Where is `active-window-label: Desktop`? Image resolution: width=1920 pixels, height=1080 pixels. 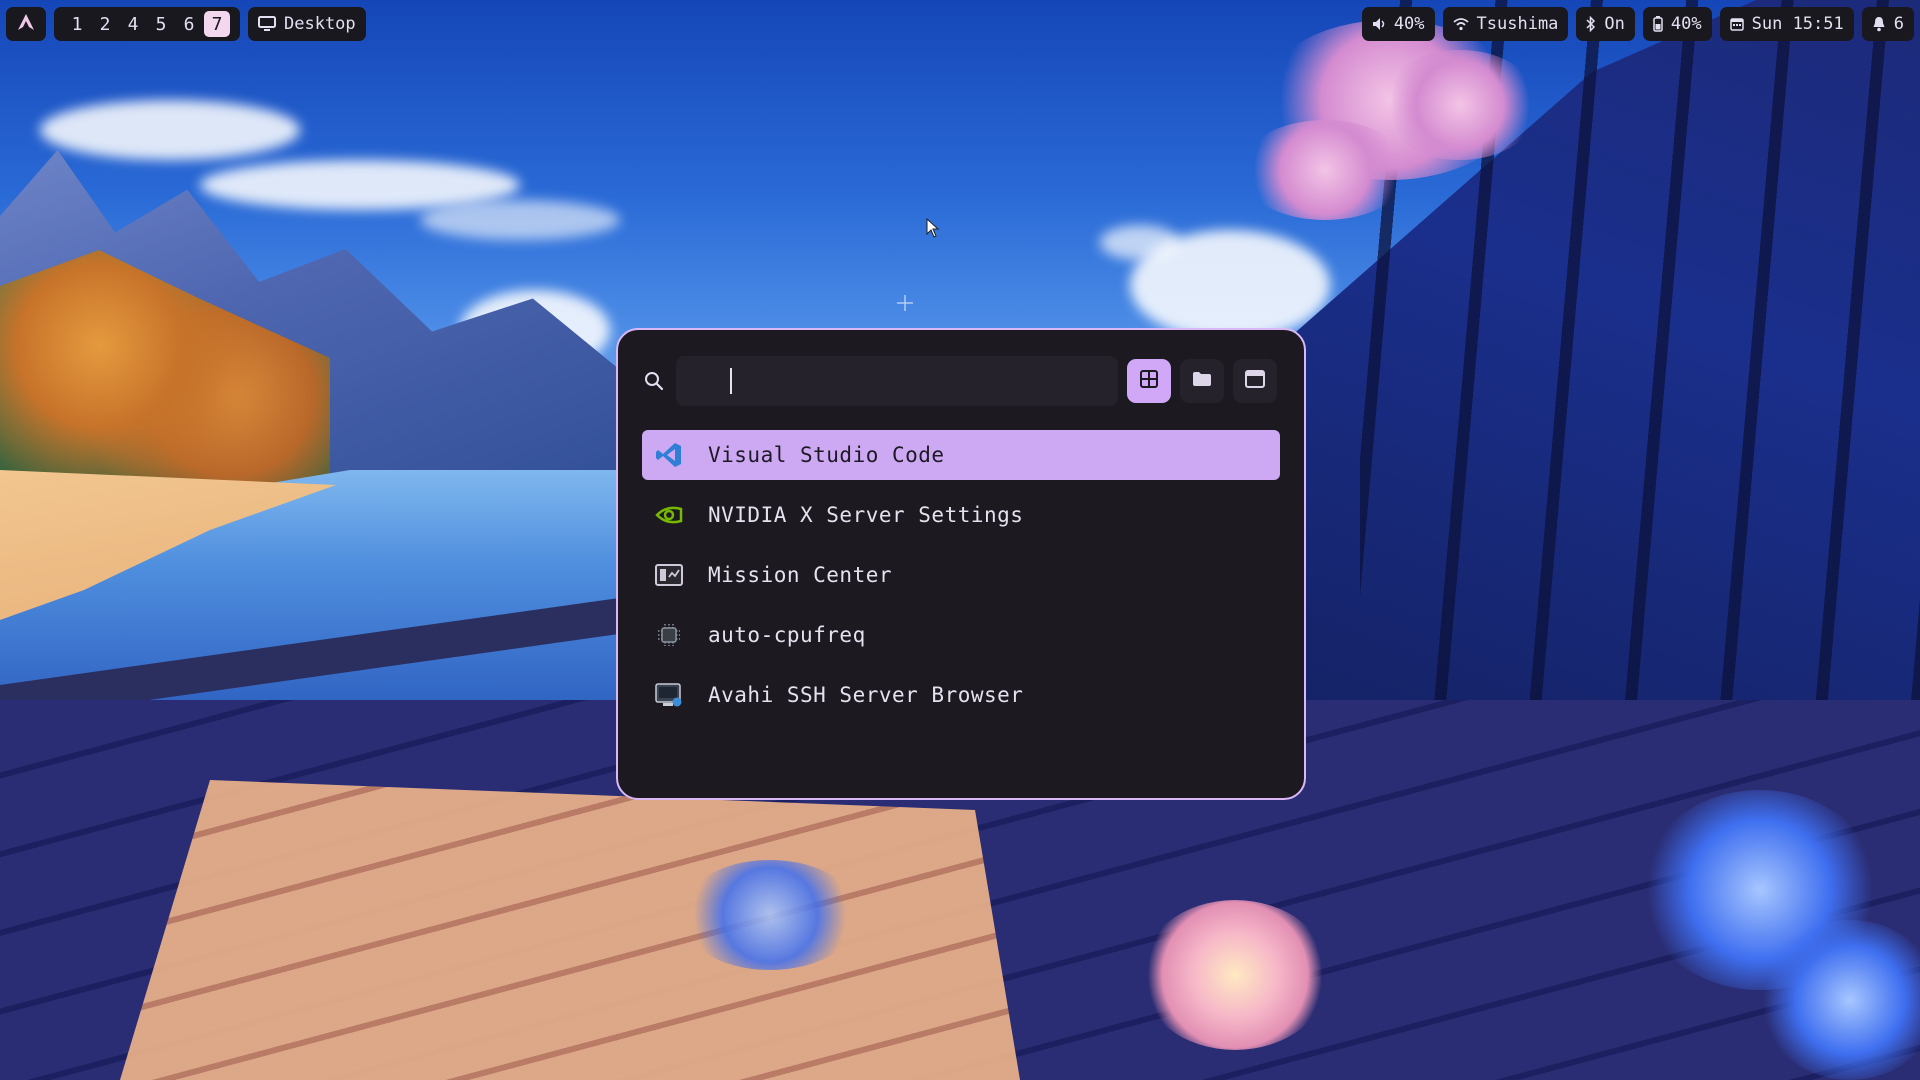
active-window-label: Desktop is located at coordinates (307, 24).